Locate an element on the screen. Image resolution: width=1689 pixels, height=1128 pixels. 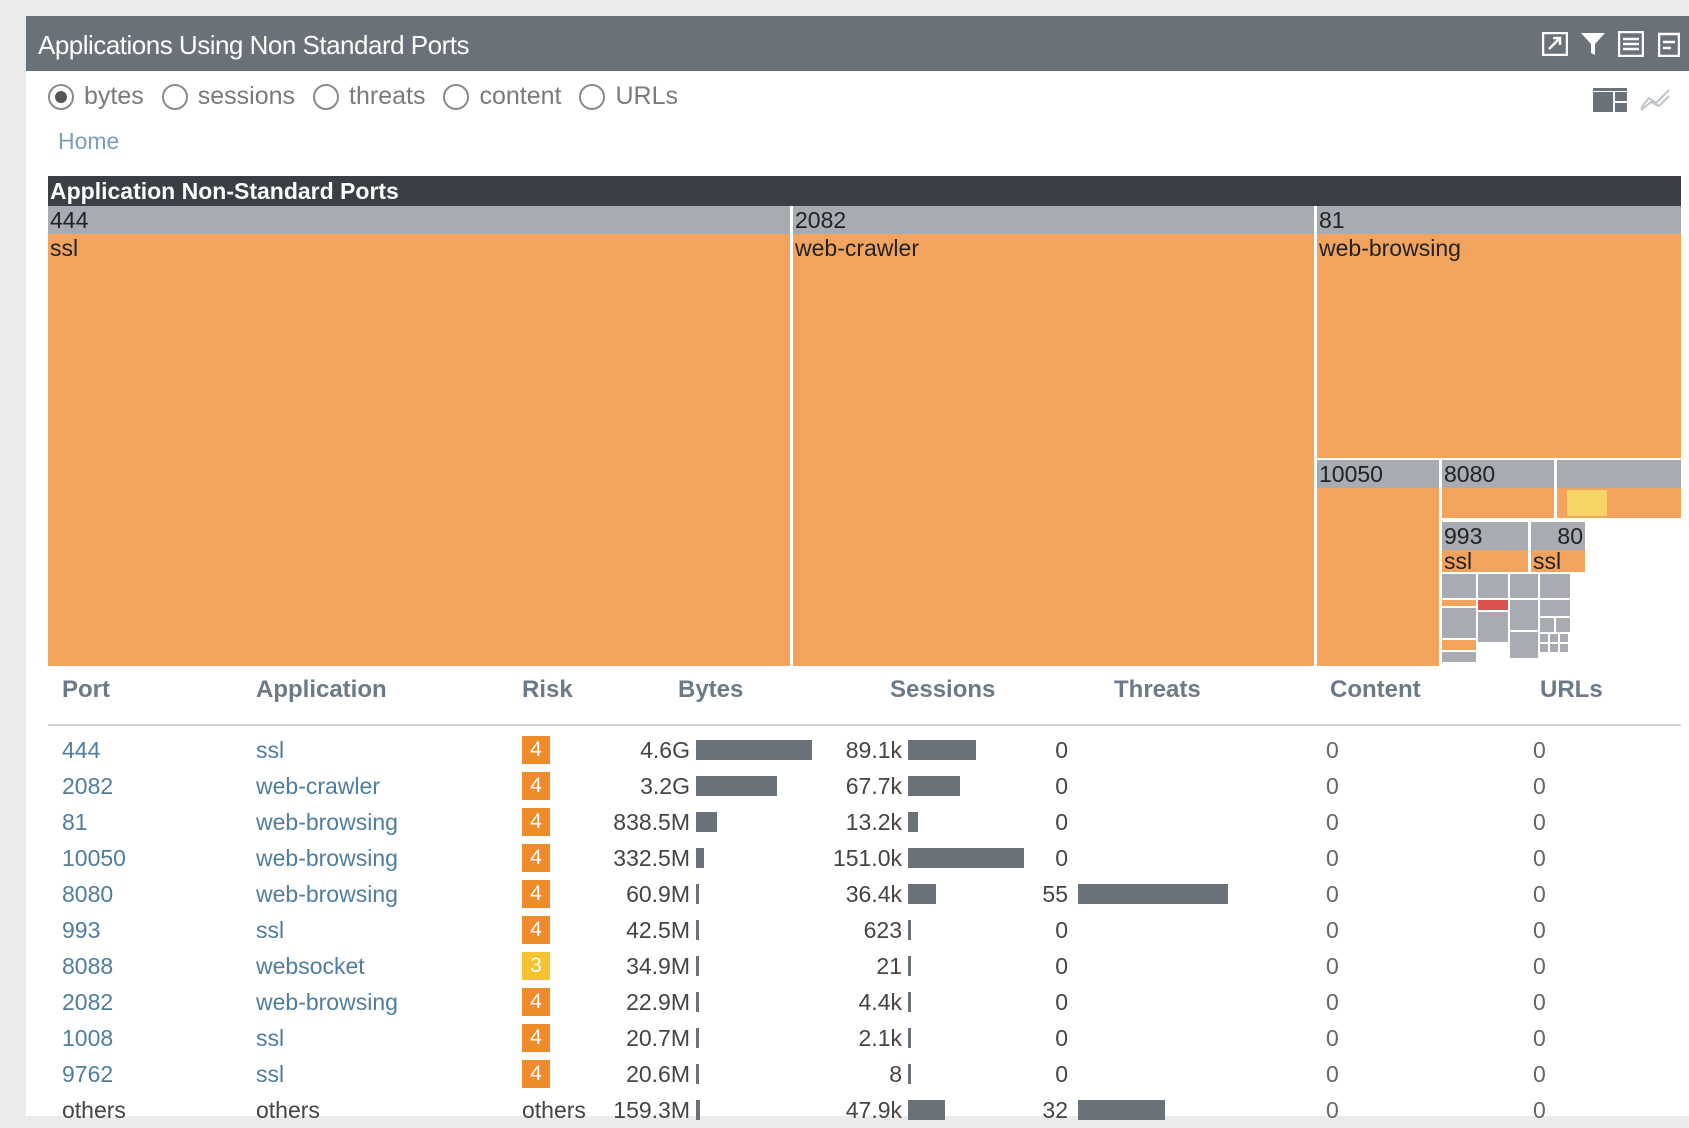
table-row: 1008 ssl 4 20.7M 2.1k 0 0 0 is located at coordinates (864, 1038).